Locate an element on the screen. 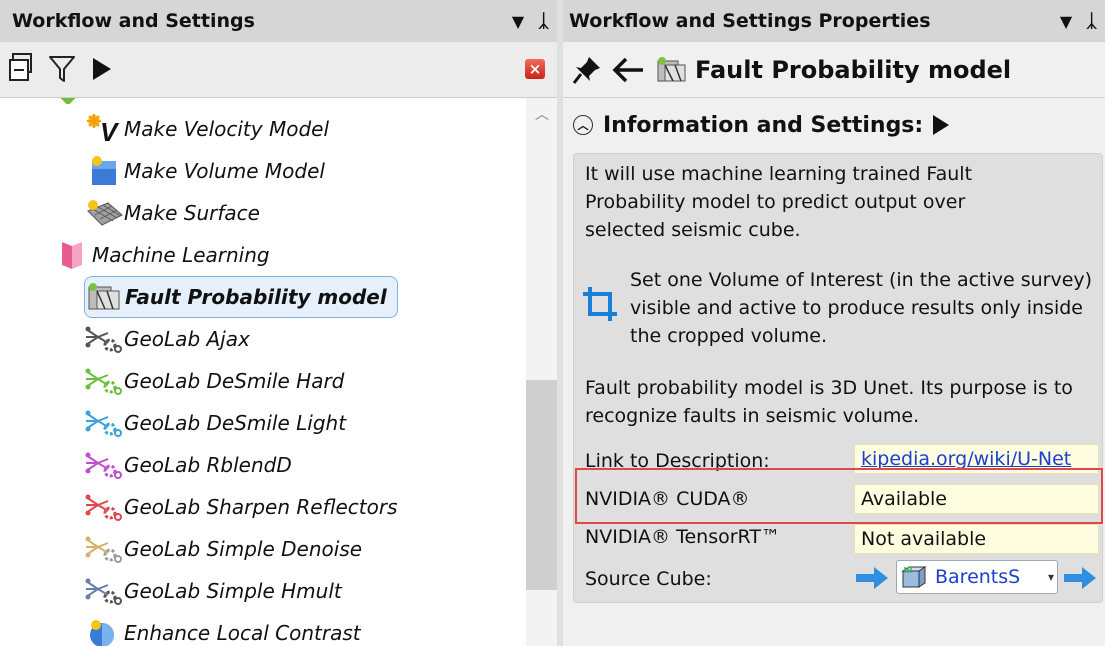  scroll-up-icon: ︿ is located at coordinates (542, 114).